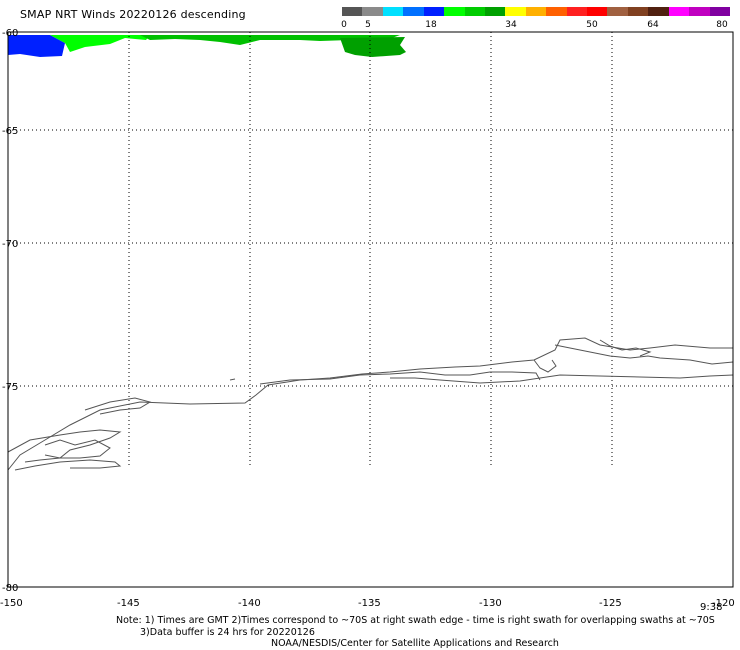  I want to click on lat-label: -60, so click(10, 33).